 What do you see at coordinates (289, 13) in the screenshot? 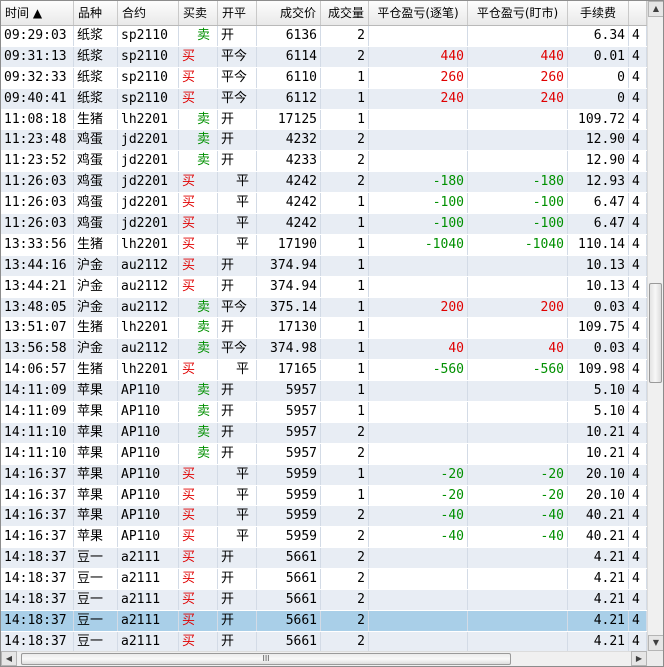
I see `col-header-price: 成交价` at bounding box center [289, 13].